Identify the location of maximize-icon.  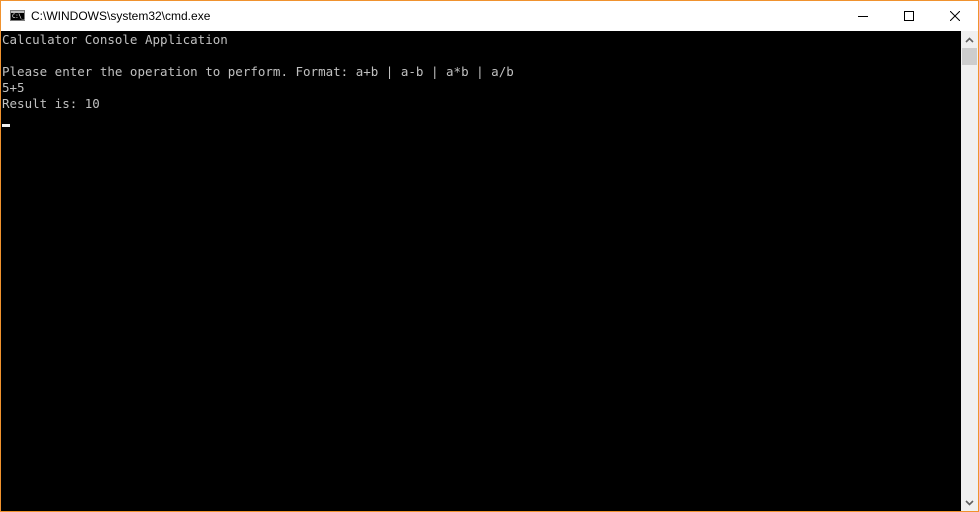
(909, 16).